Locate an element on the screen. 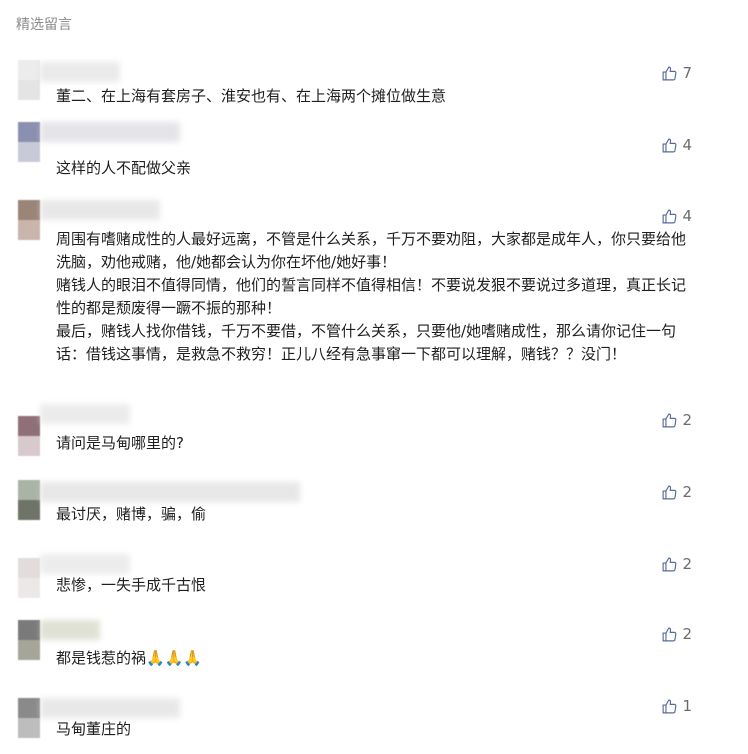  like-count: 1 is located at coordinates (687, 706).